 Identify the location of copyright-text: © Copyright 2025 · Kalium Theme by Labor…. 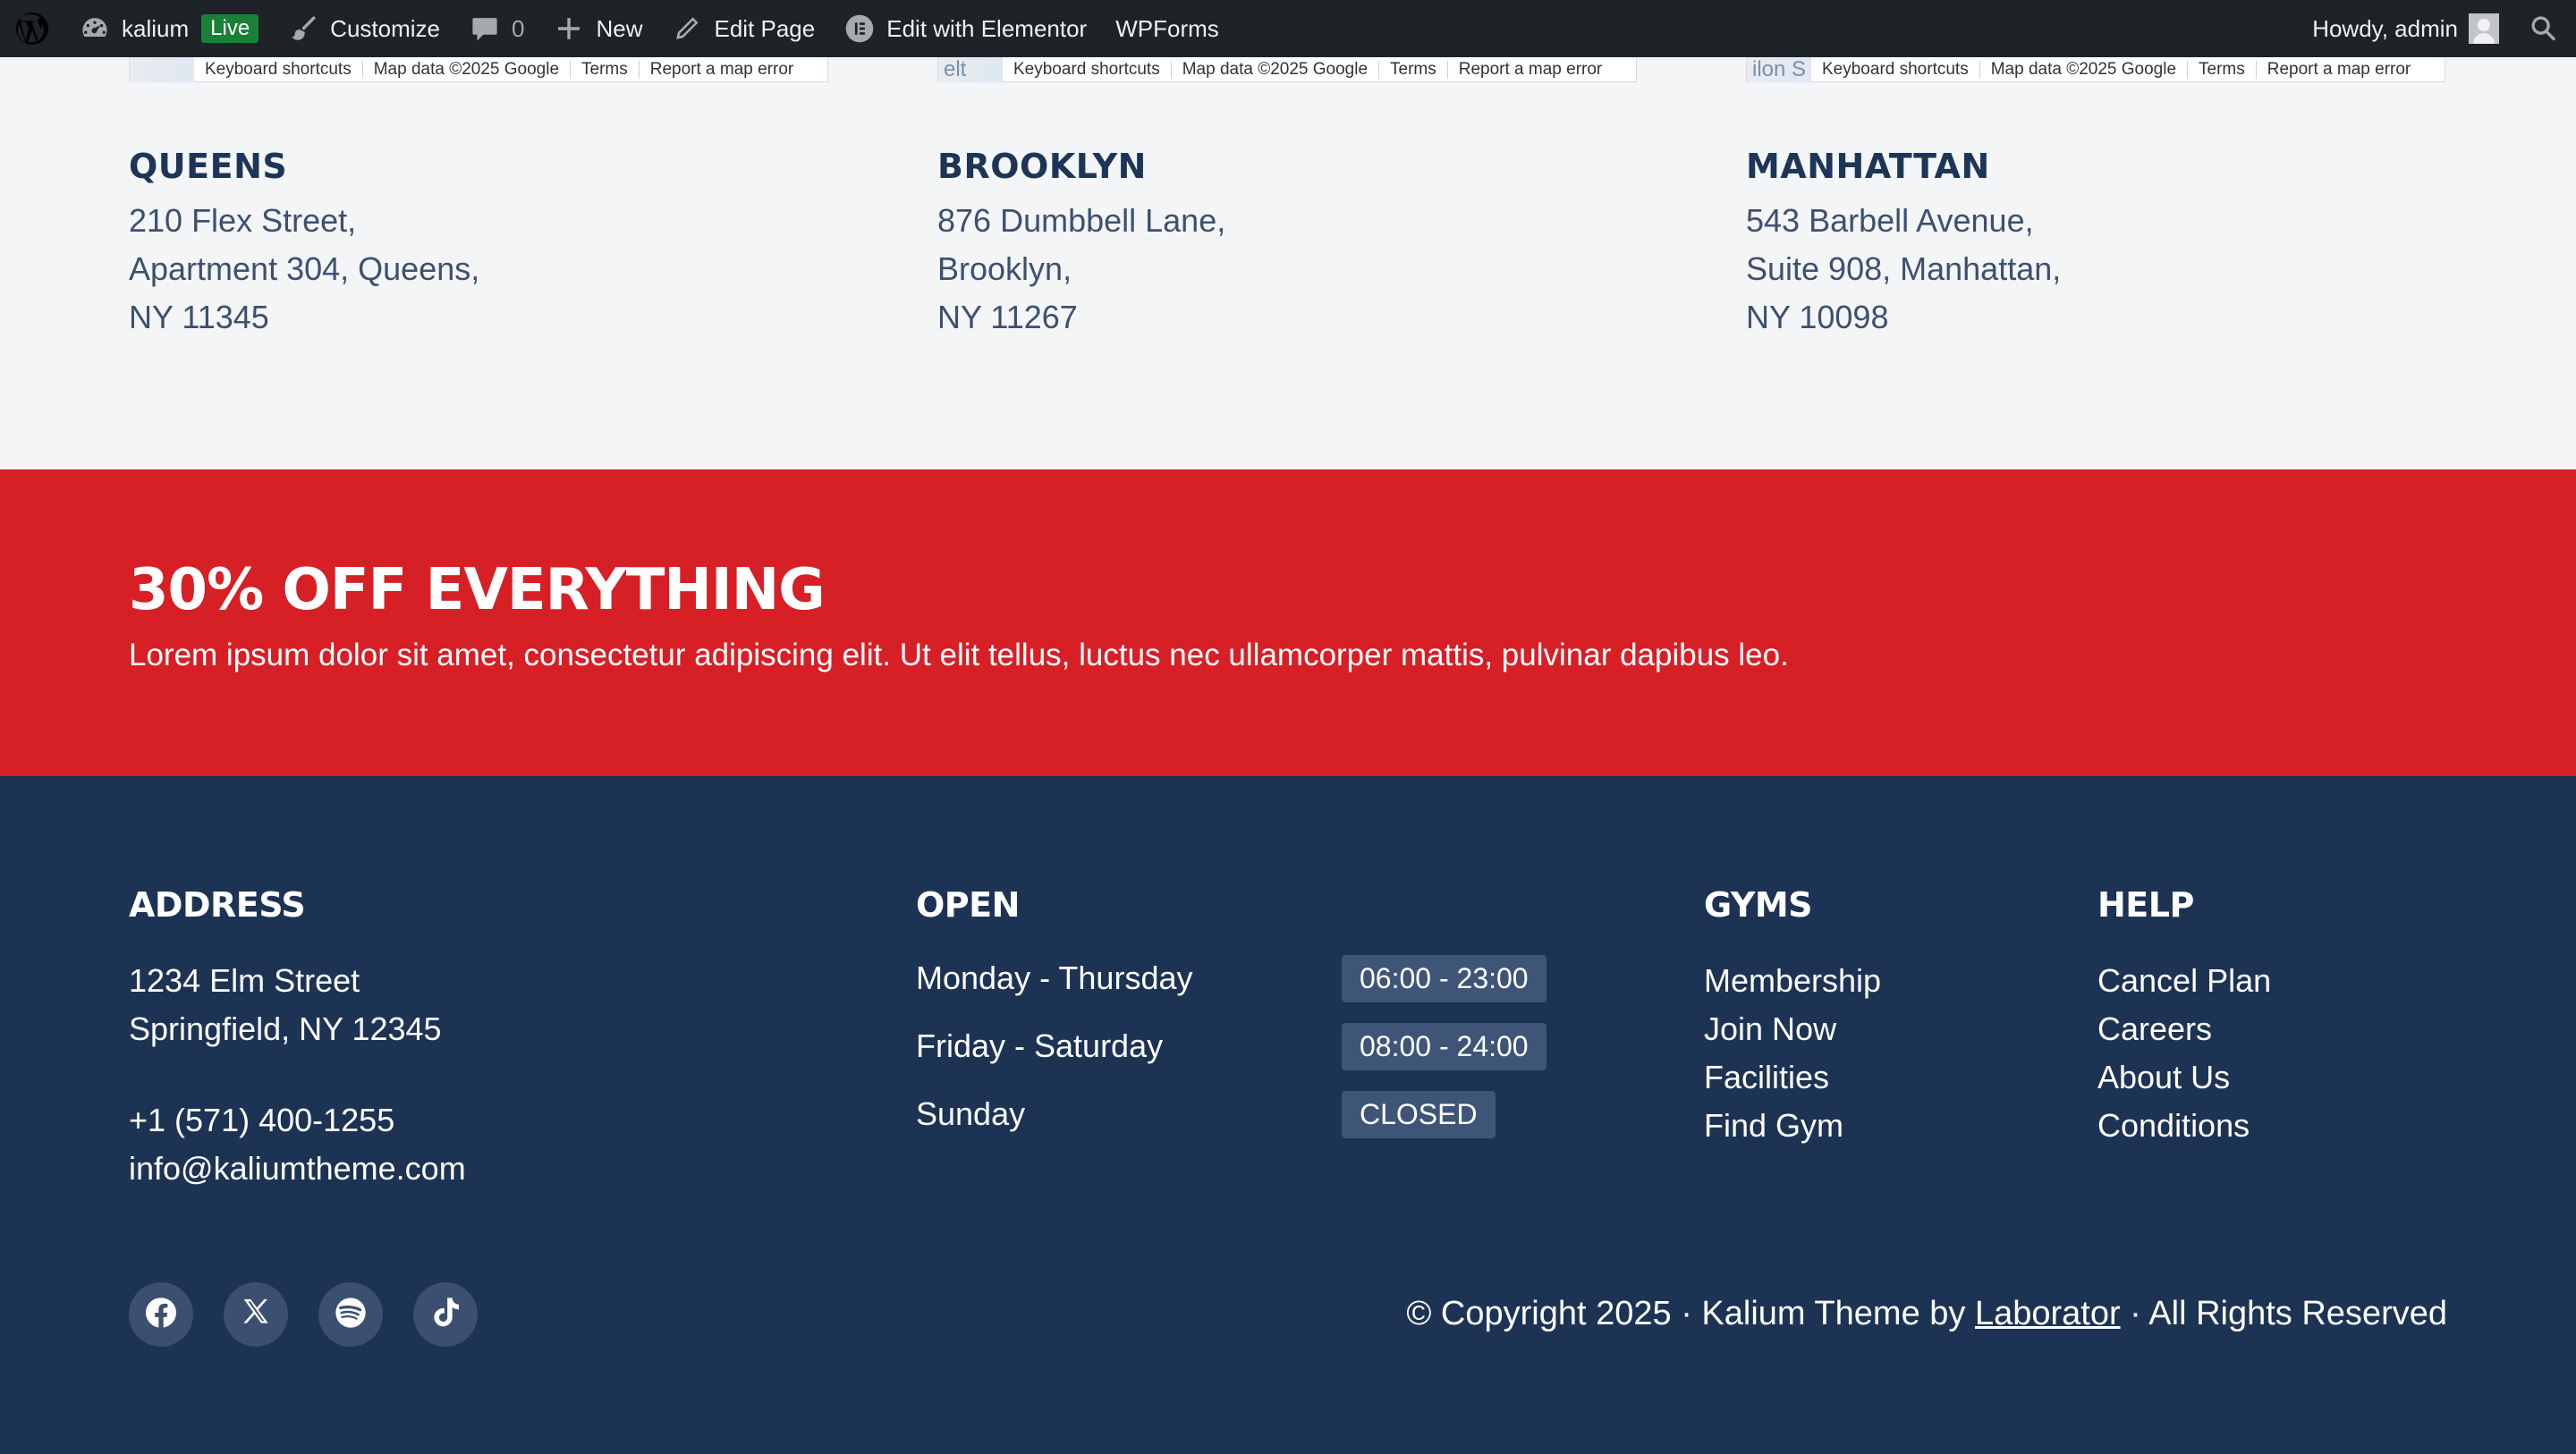
(1926, 1314).